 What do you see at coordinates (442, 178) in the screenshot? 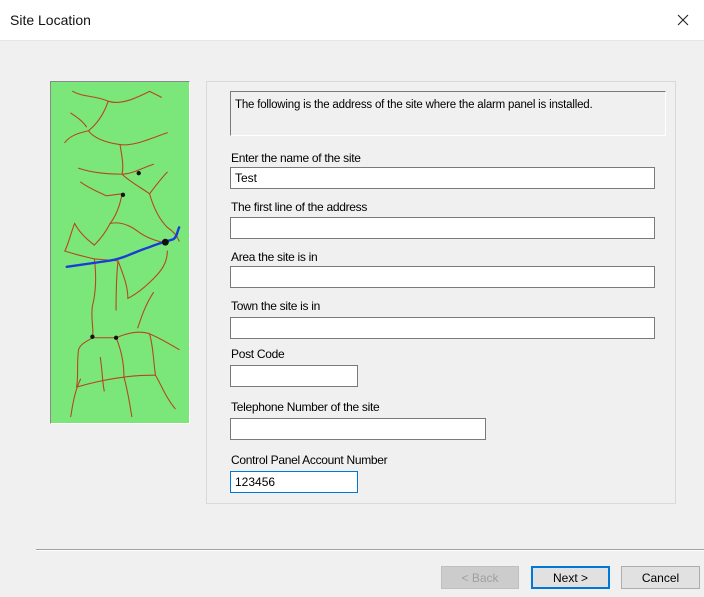
I see `site-name-input` at bounding box center [442, 178].